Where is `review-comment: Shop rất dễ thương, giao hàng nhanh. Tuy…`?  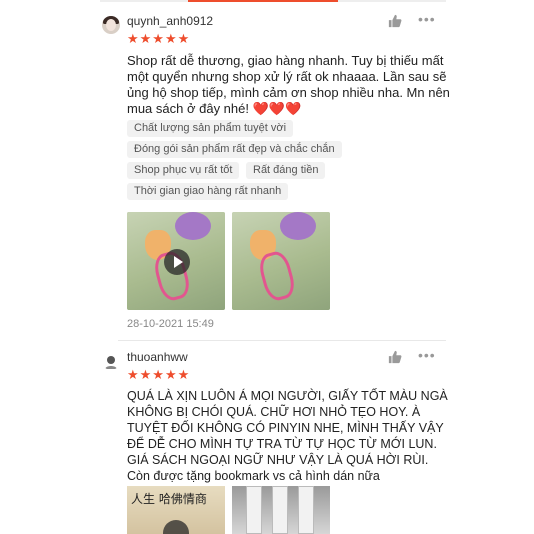
review-comment: Shop rất dễ thương, giao hàng nhanh. Tuy… is located at coordinates (289, 85).